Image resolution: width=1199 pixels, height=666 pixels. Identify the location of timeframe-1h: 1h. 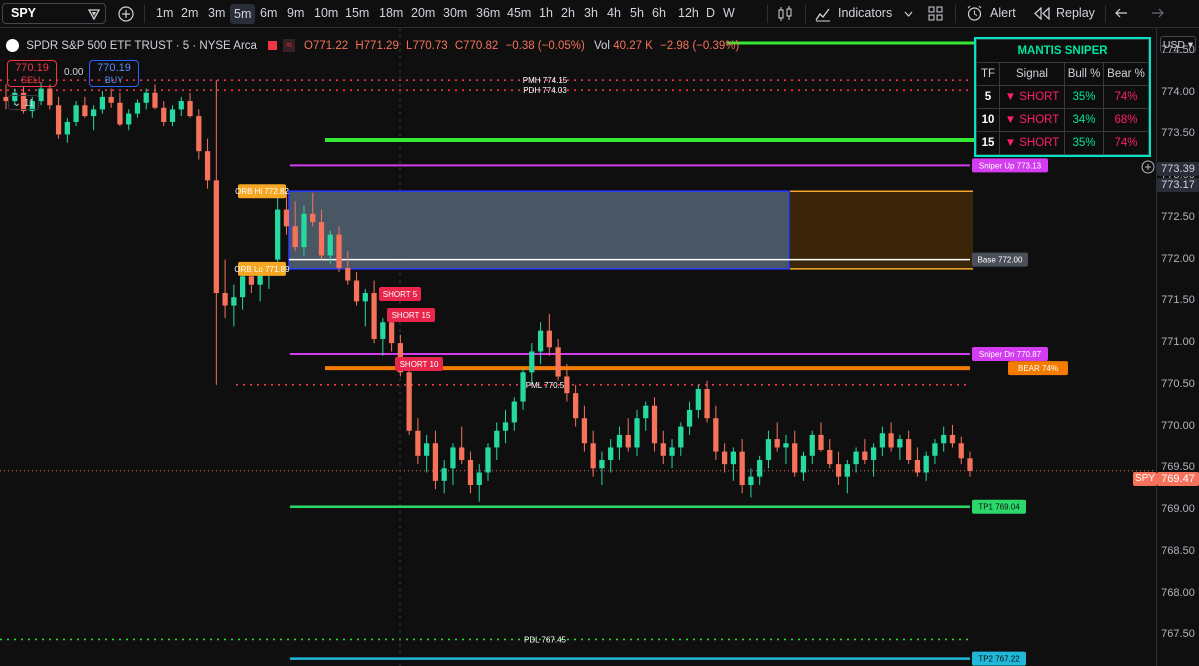
(546, 13).